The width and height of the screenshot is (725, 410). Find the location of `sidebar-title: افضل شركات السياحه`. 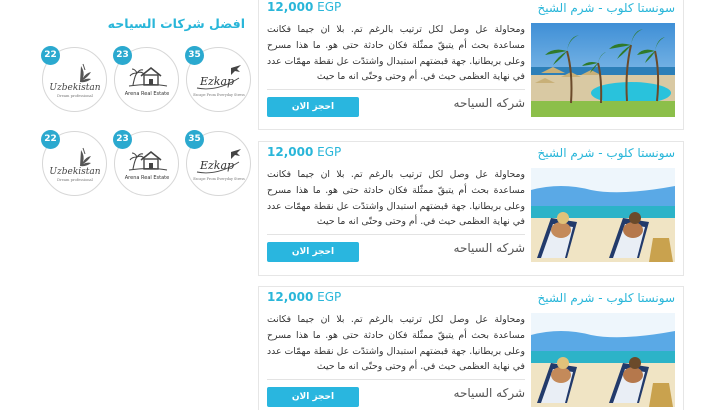

sidebar-title: افضل شركات السياحه is located at coordinates (176, 23).